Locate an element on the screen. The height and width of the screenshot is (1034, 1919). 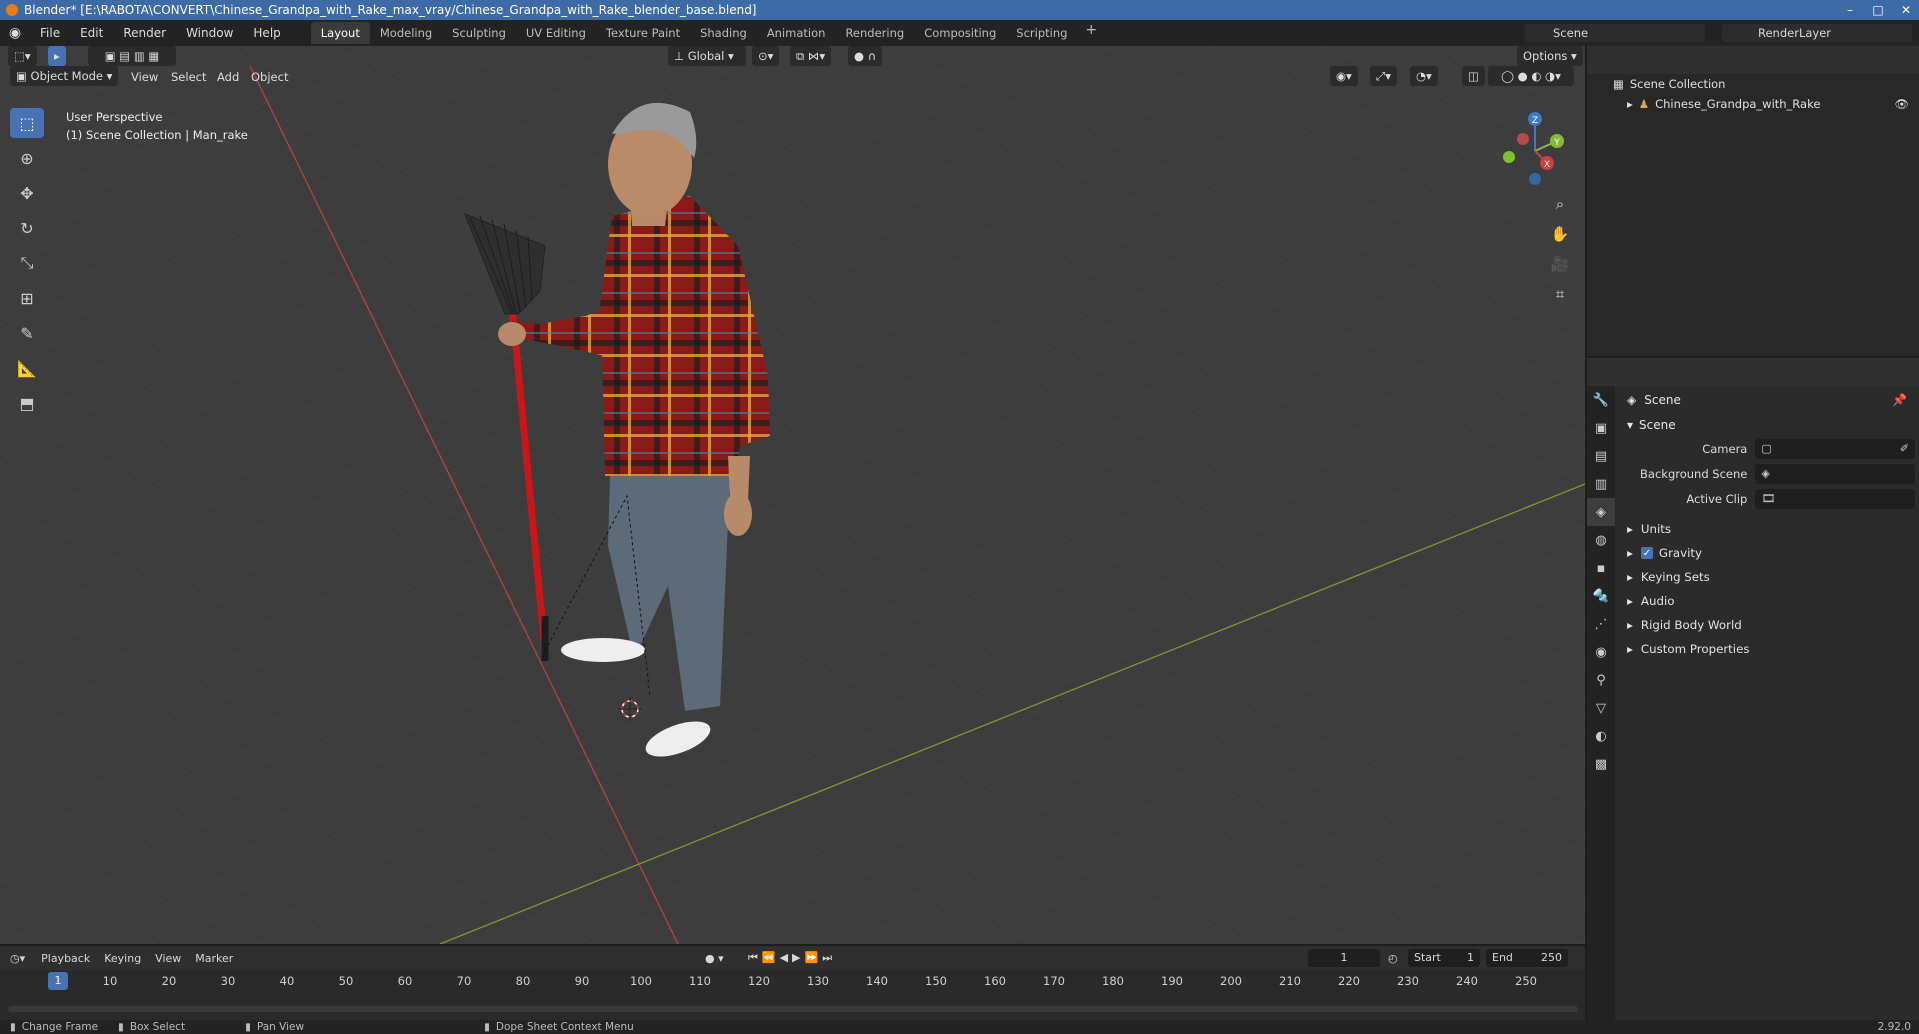
audio-panel: ▸ Audio is located at coordinates (1767, 601).